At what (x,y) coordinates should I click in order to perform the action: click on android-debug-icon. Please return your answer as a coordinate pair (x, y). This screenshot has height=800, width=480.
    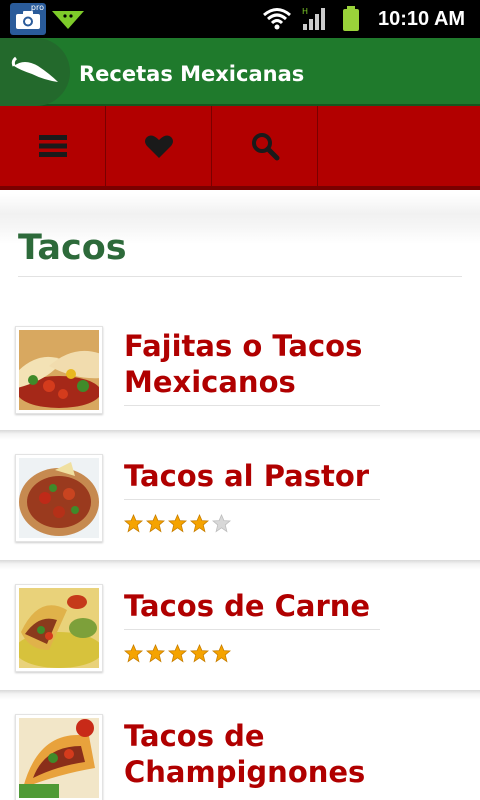
    Looking at the image, I should click on (68, 21).